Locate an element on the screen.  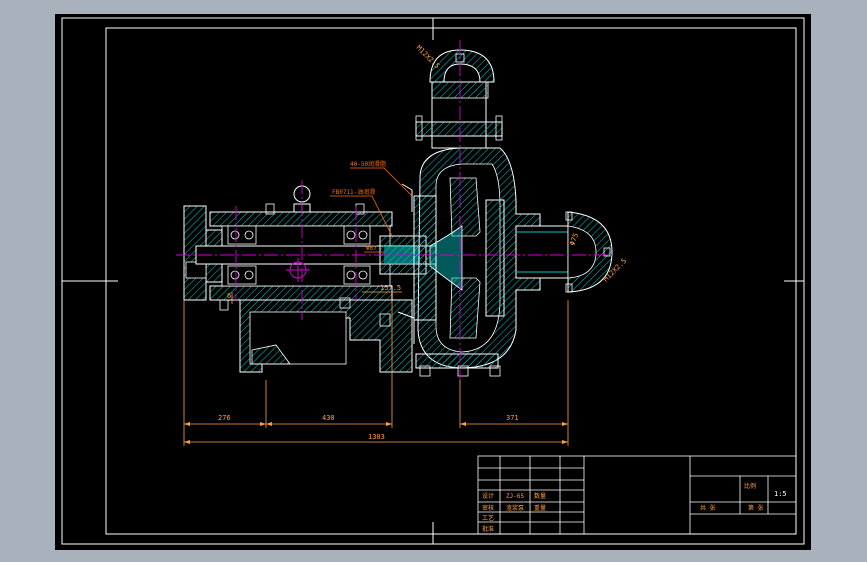
impeller-lower is located at coordinates (465, 308).